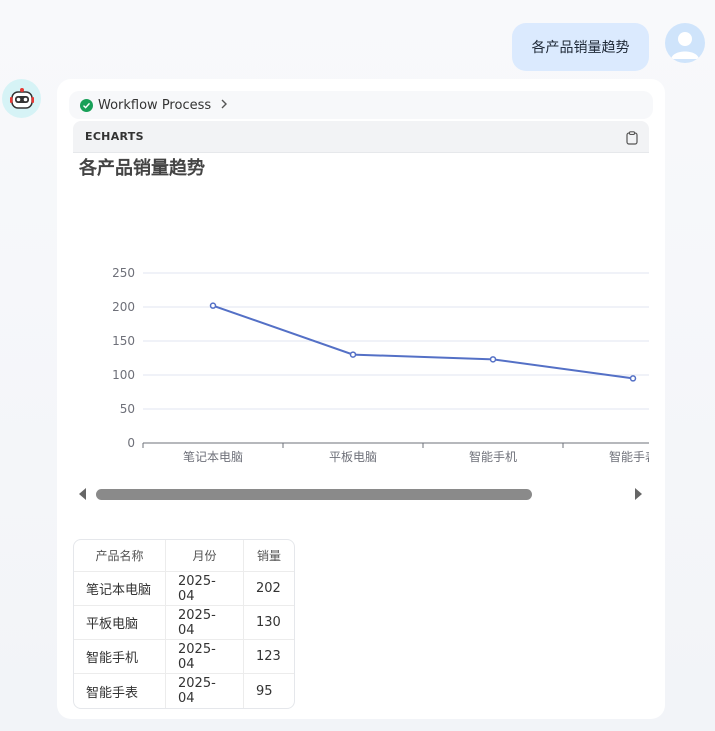 This screenshot has width=715, height=731. What do you see at coordinates (142, 168) in the screenshot?
I see `chart-title: 各产品销量趋势` at bounding box center [142, 168].